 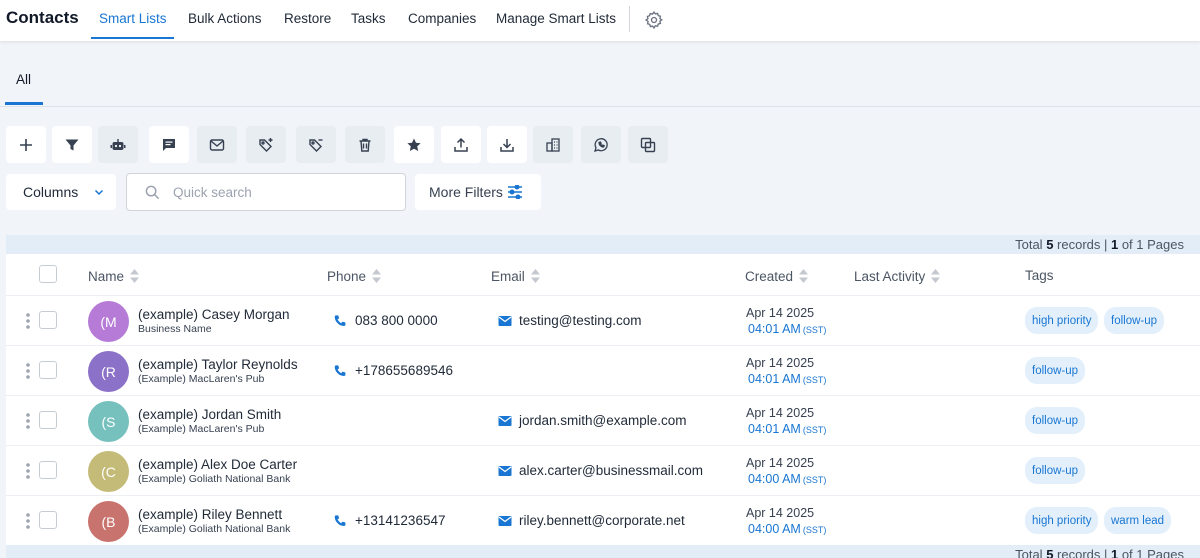 What do you see at coordinates (175, 329) in the screenshot?
I see `contact-company: Business Name` at bounding box center [175, 329].